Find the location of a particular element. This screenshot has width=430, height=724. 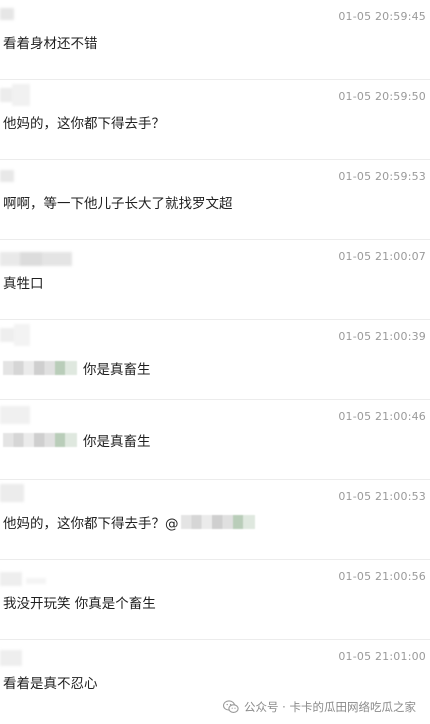

comment-item: 01-05 21:00:53 他妈的，这你都下得去手？@ is located at coordinates (215, 520).